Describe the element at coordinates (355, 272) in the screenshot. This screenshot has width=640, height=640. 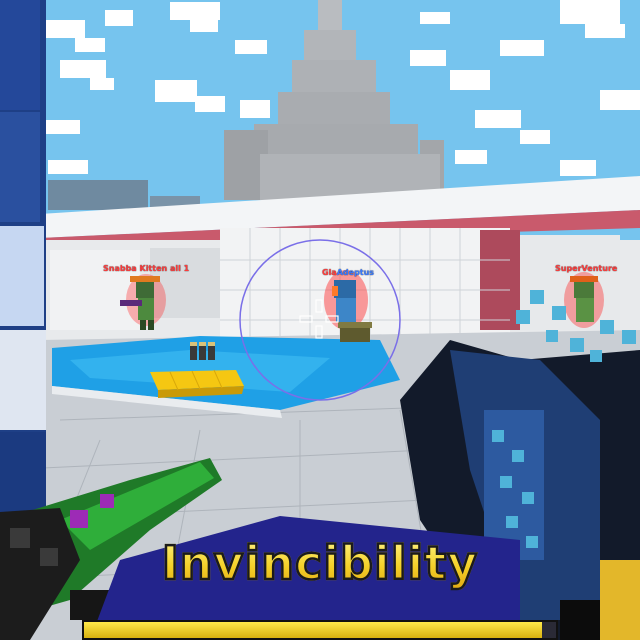
I see `player-name-center: Adeptus` at that location.